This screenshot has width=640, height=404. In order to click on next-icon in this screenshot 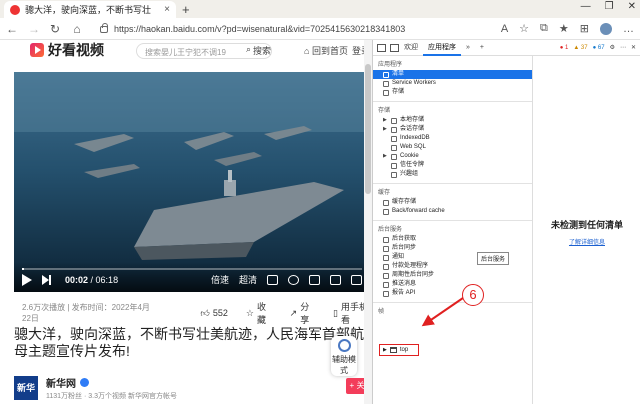, I will do `click(46, 279)`.